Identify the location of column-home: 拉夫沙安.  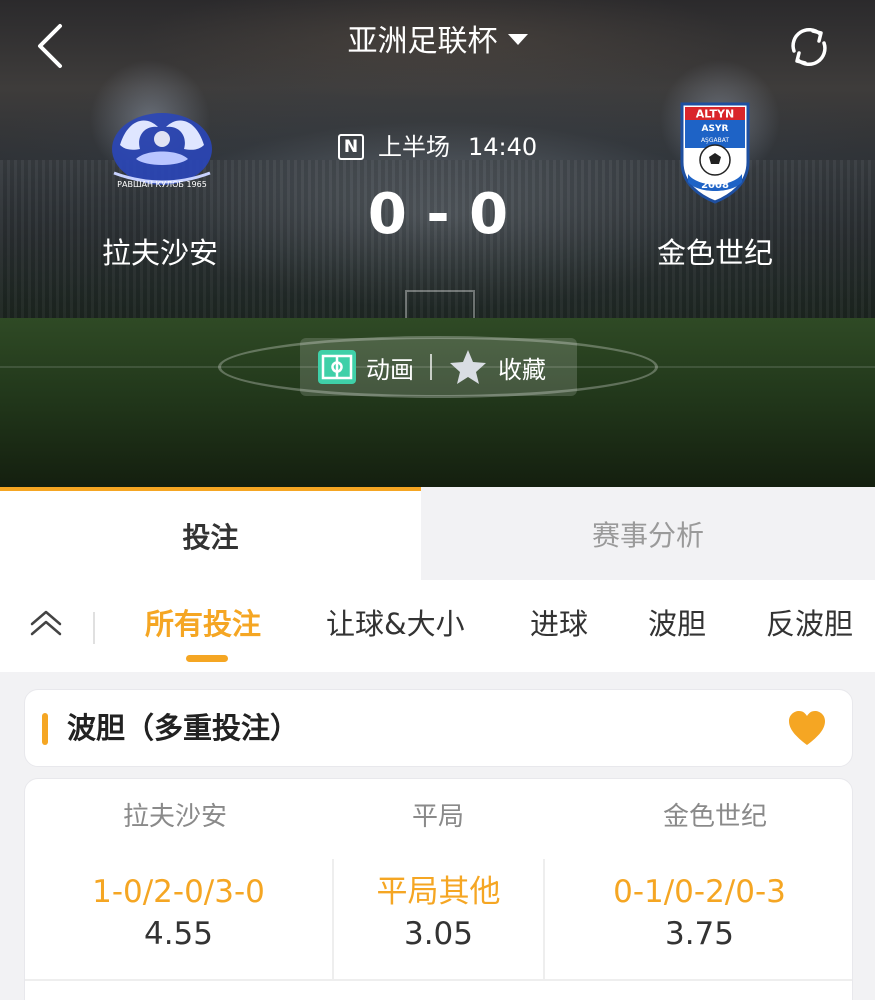
(174, 817).